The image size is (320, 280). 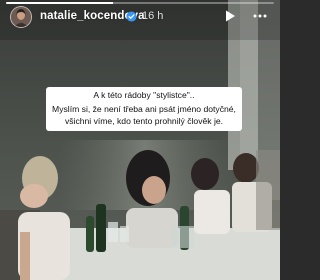 What do you see at coordinates (144, 95) in the screenshot?
I see `caption-line-1: A k této rádoby "stylistce"..` at bounding box center [144, 95].